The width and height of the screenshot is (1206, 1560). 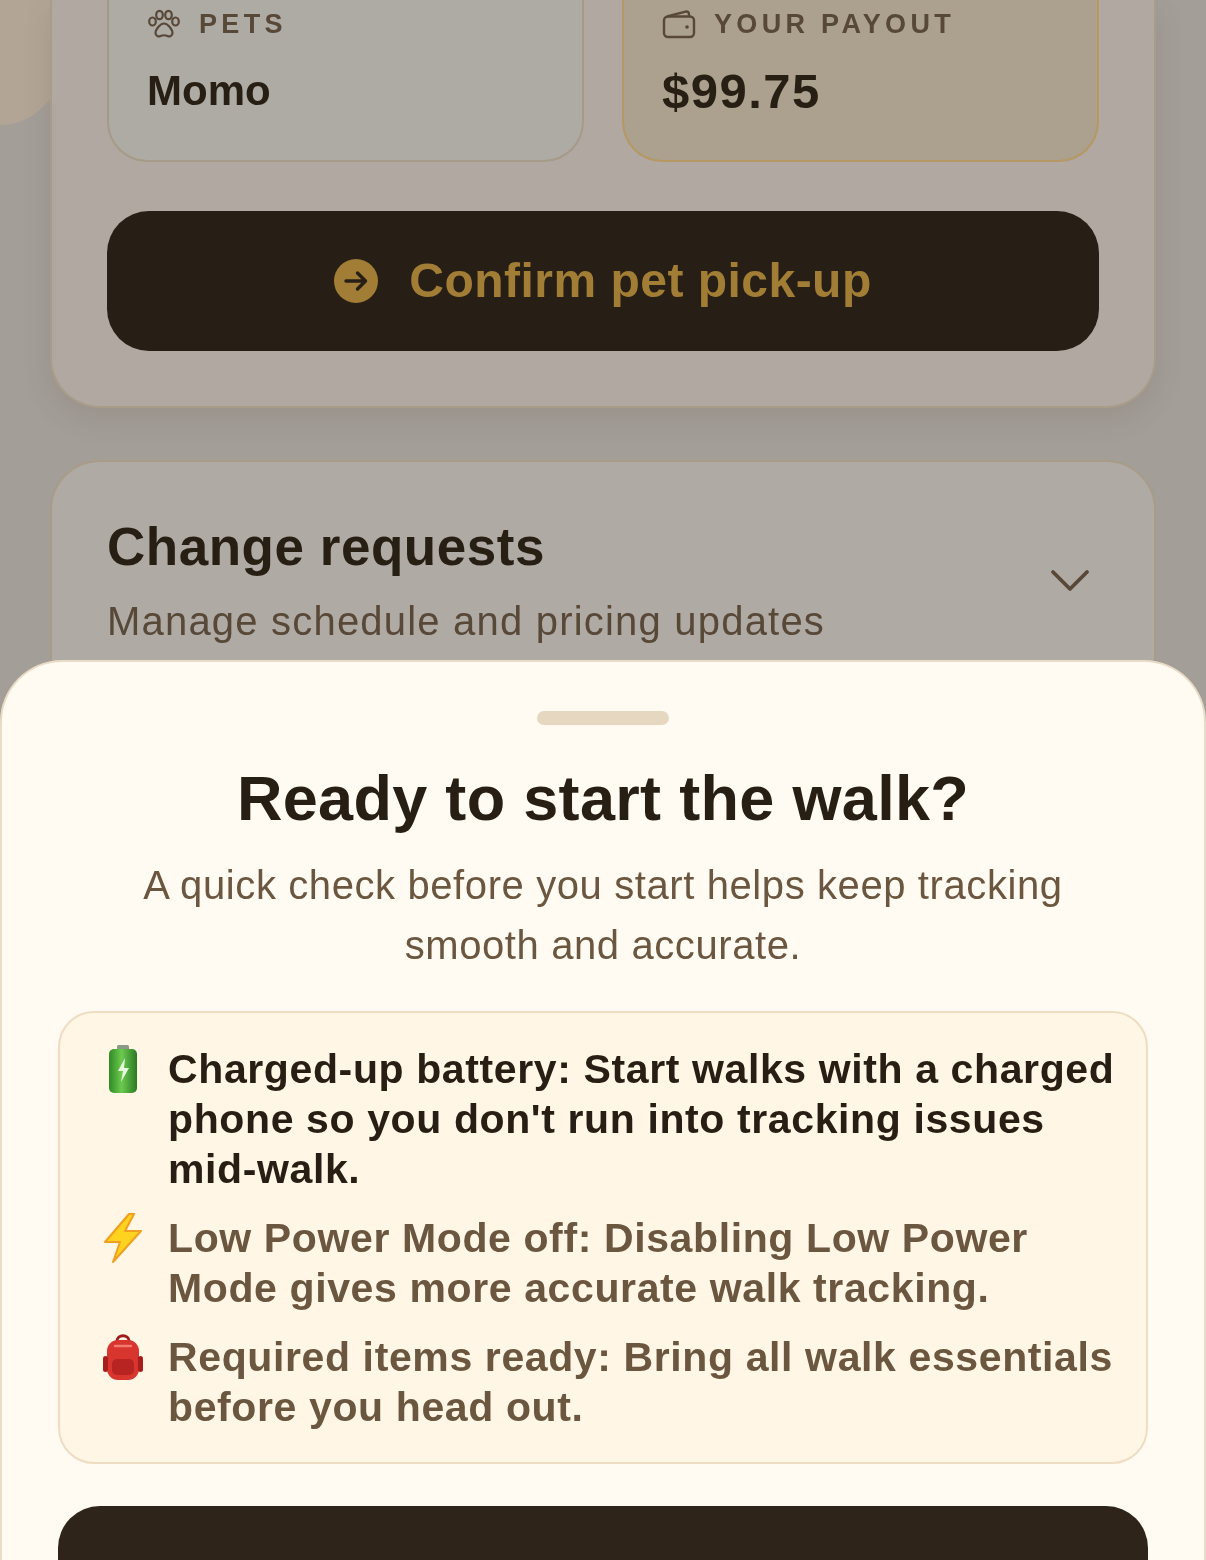 What do you see at coordinates (603, 718) in the screenshot?
I see `drag-handle` at bounding box center [603, 718].